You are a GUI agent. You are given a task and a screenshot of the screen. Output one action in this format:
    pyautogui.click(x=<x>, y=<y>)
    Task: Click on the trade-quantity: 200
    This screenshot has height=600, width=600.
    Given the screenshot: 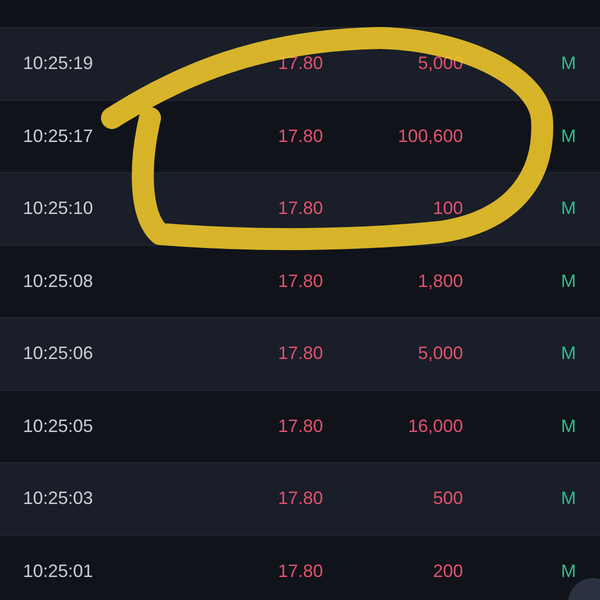 What is the action you would take?
    pyautogui.click(x=447, y=571)
    